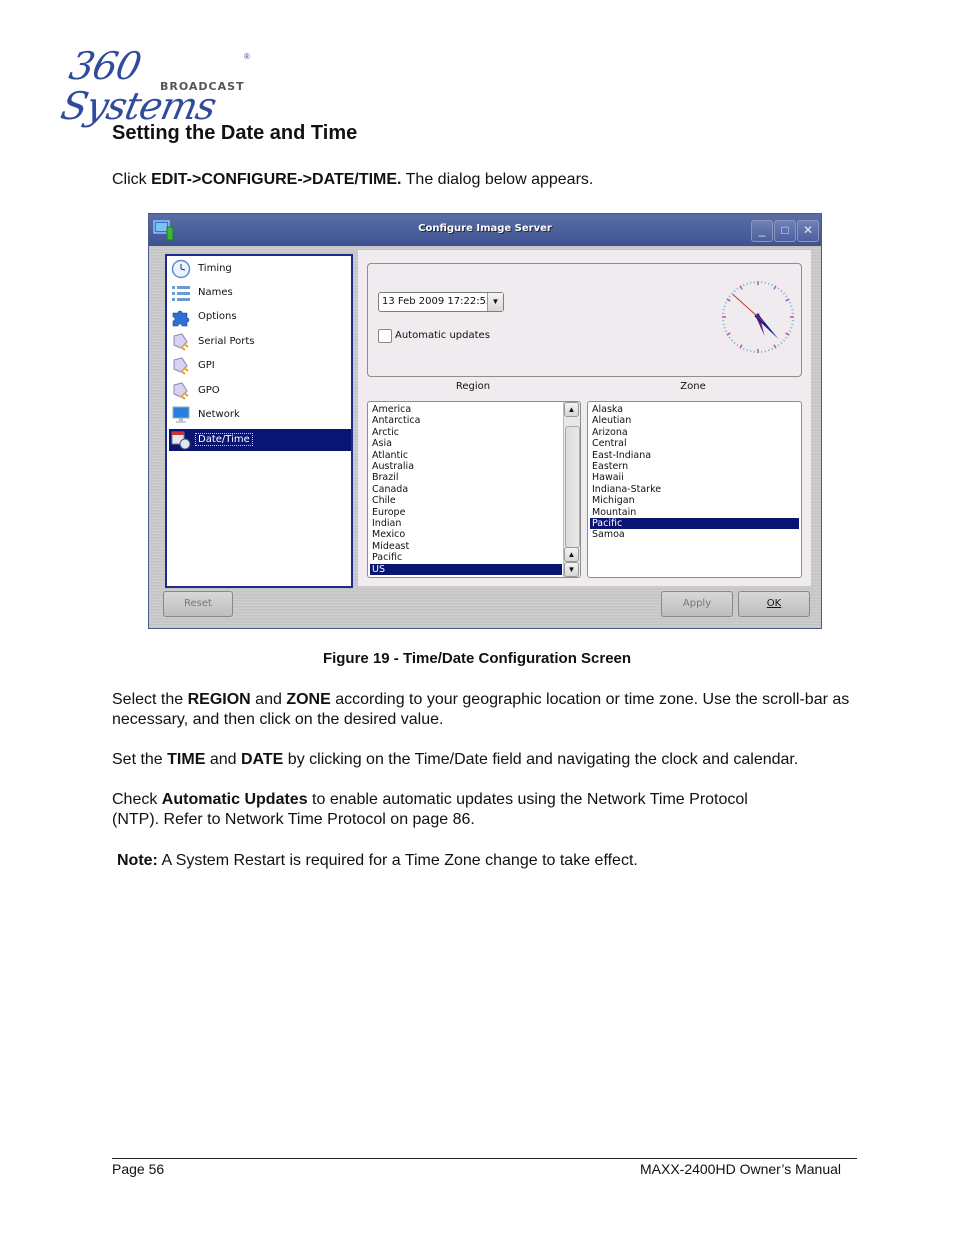 Image resolution: width=954 pixels, height=1235 pixels. Describe the element at coordinates (466, 409) in the screenshot. I see `list-item: America` at that location.